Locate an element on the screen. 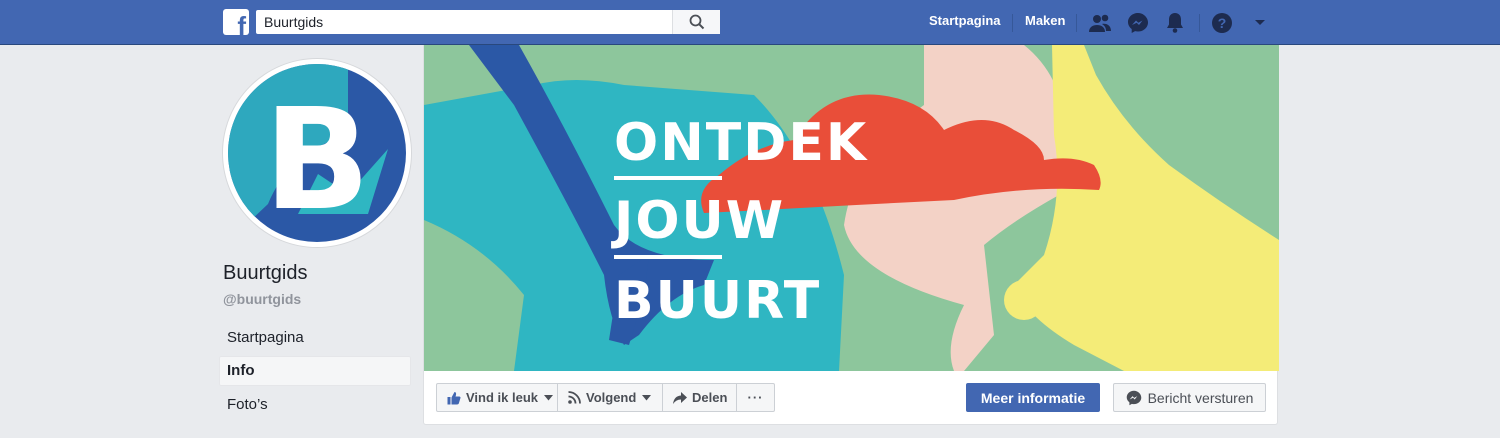 The width and height of the screenshot is (1500, 438). more-info-label: Meer informatie is located at coordinates (1033, 397).